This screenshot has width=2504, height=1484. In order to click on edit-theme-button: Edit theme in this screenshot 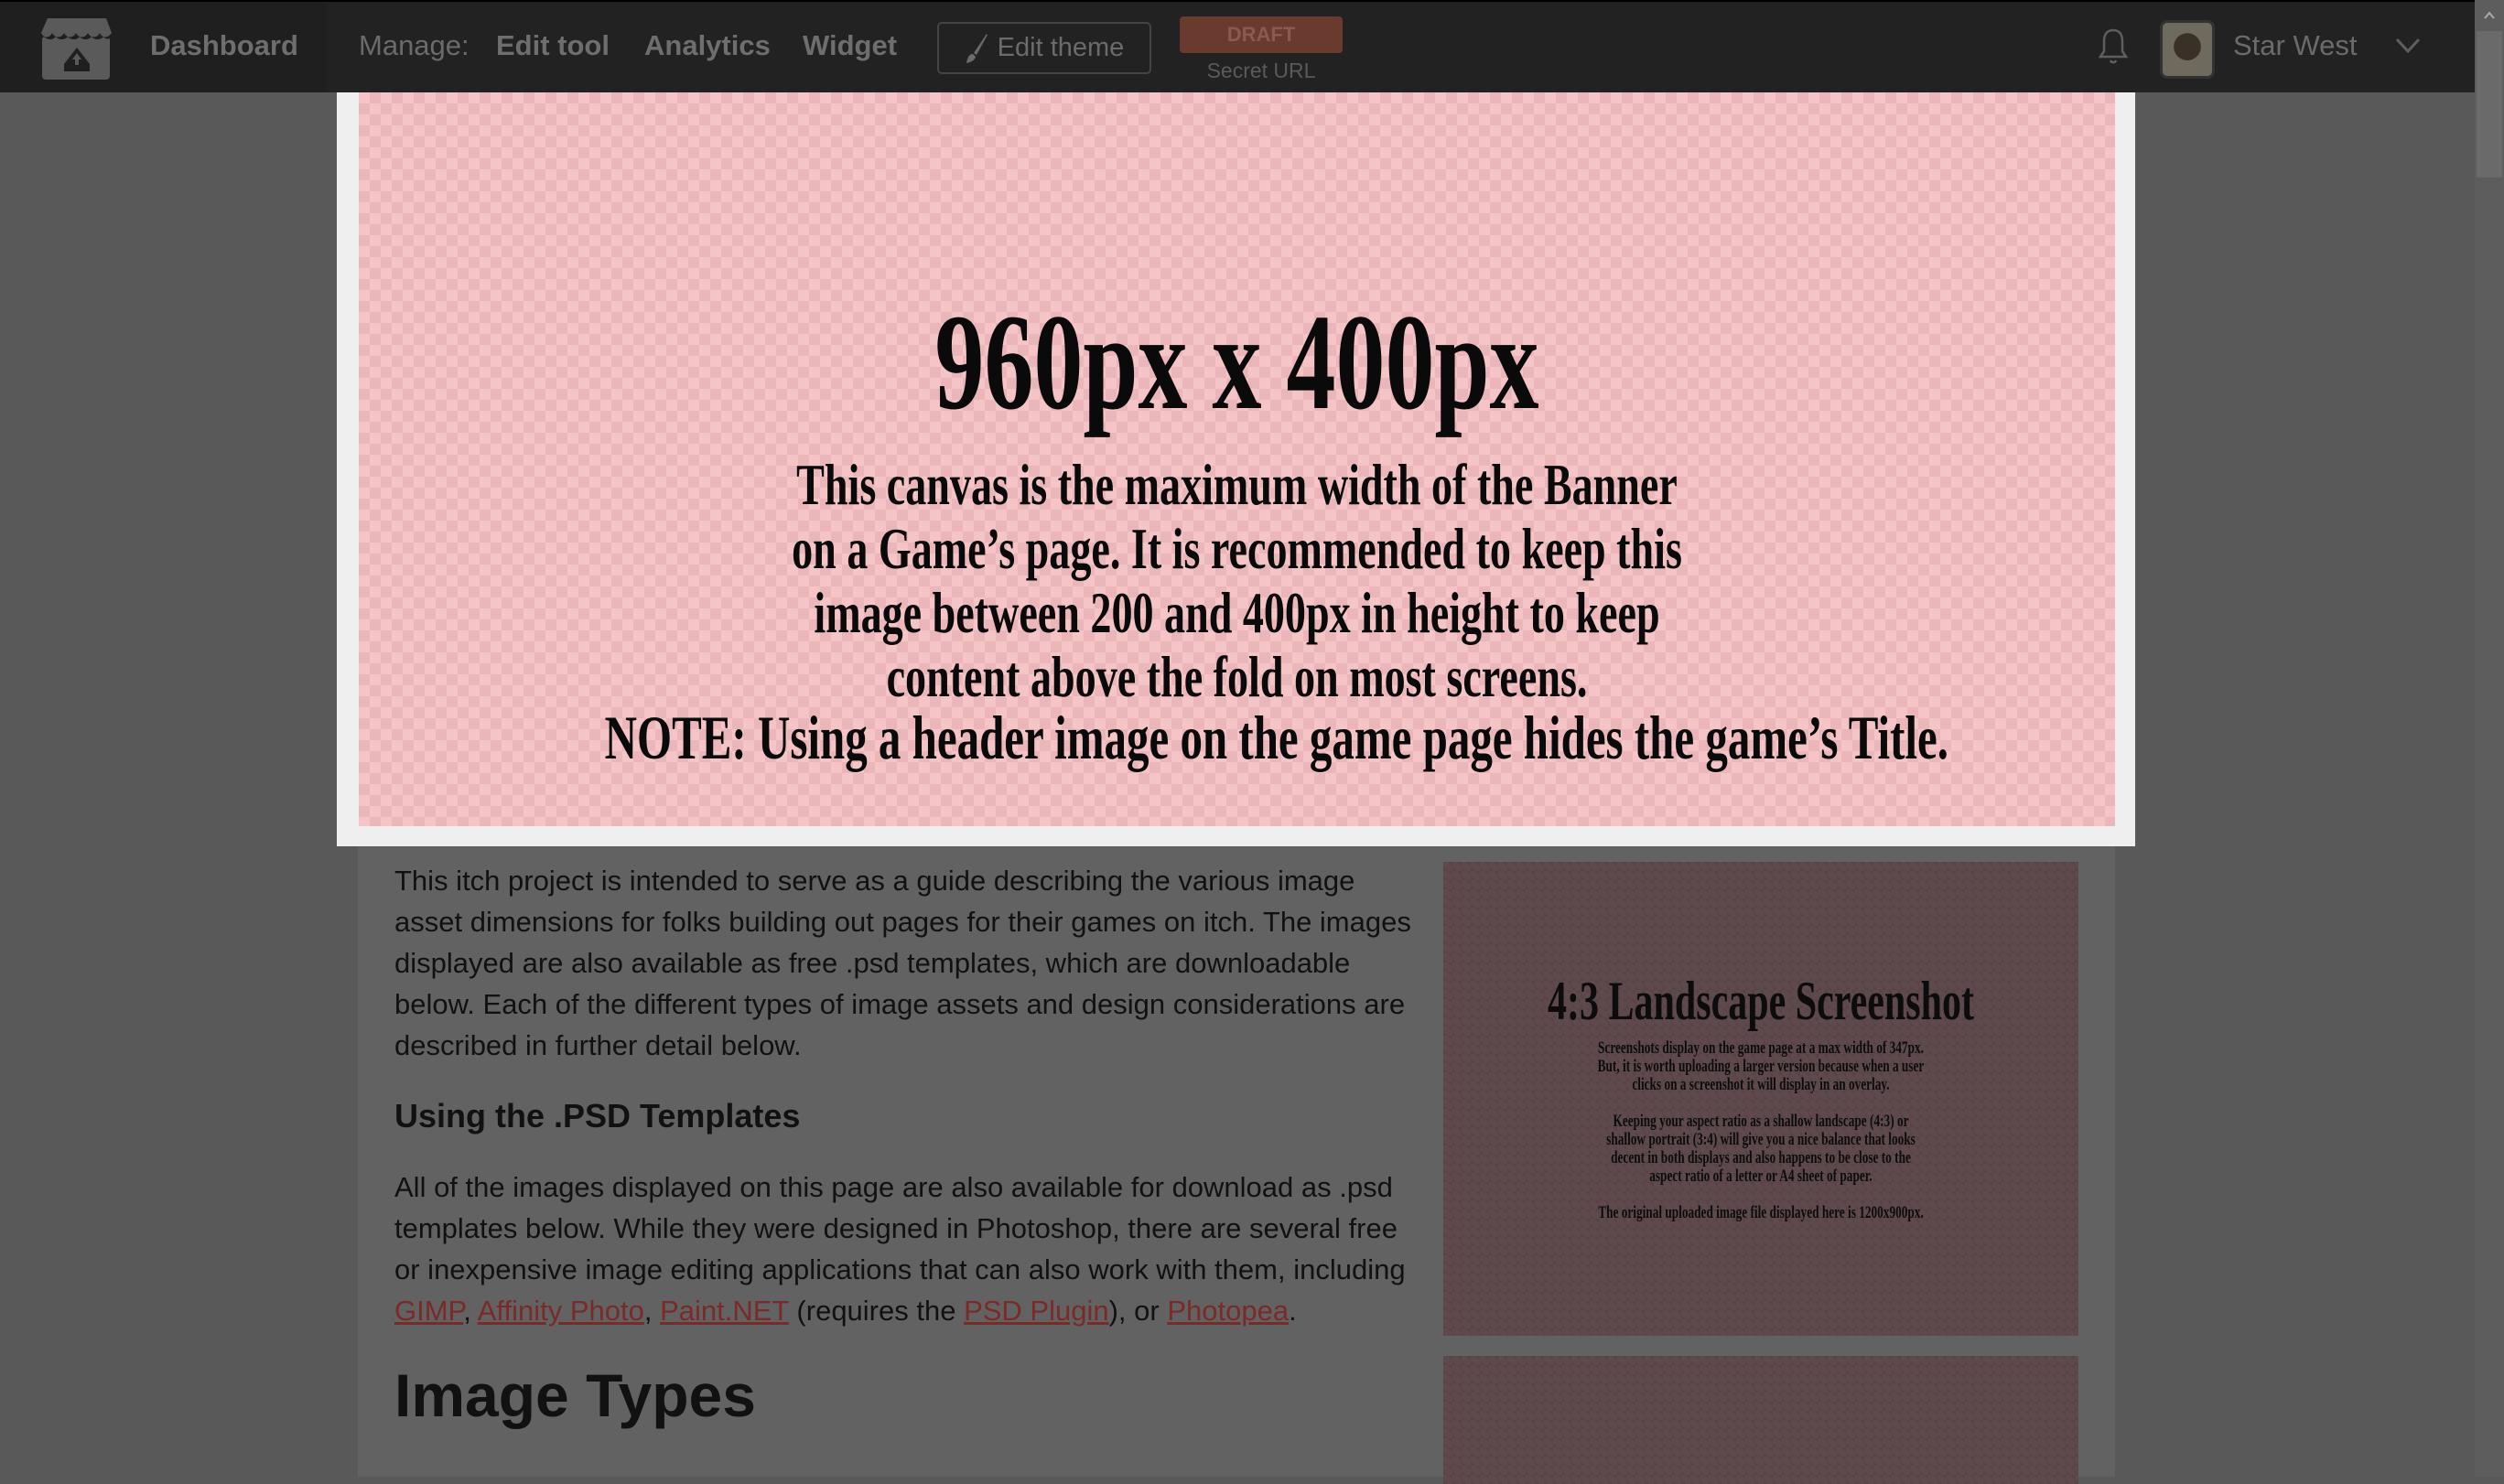, I will do `click(1044, 48)`.